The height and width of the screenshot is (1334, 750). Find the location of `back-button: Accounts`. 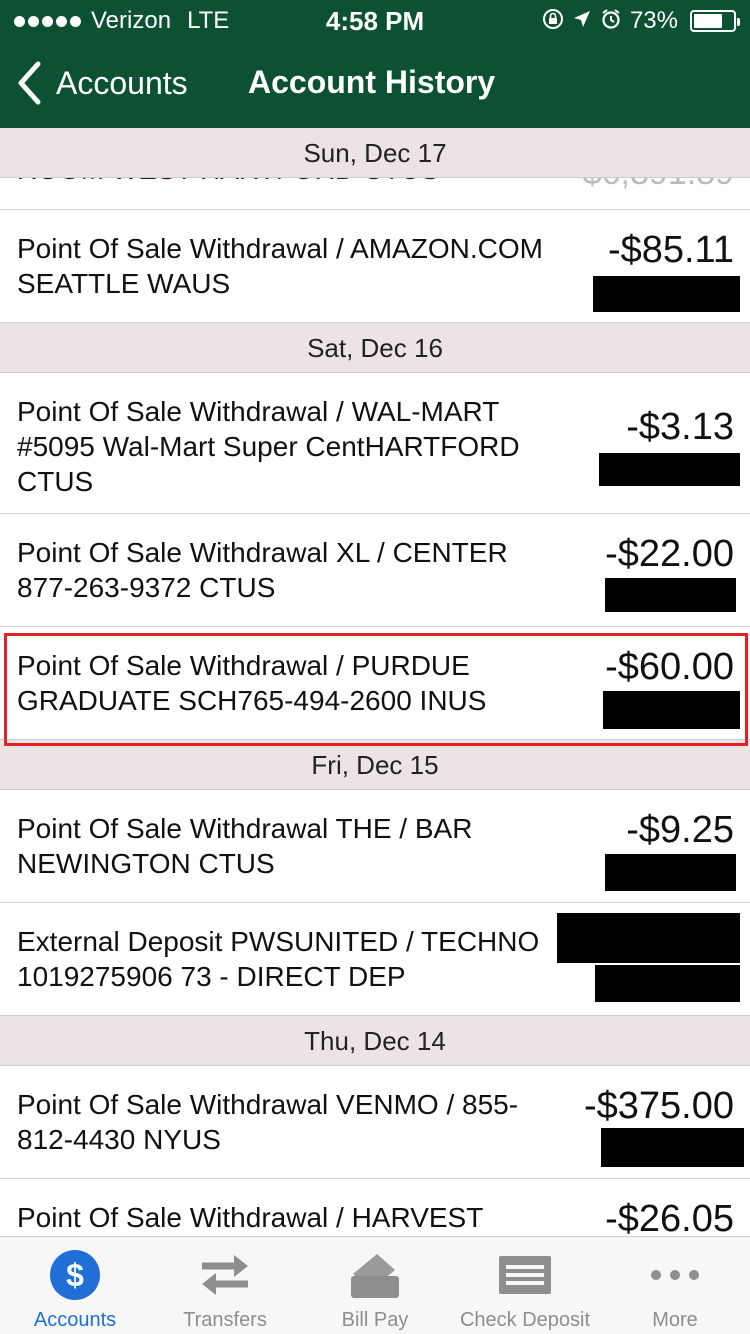

back-button: Accounts is located at coordinates (101, 83).